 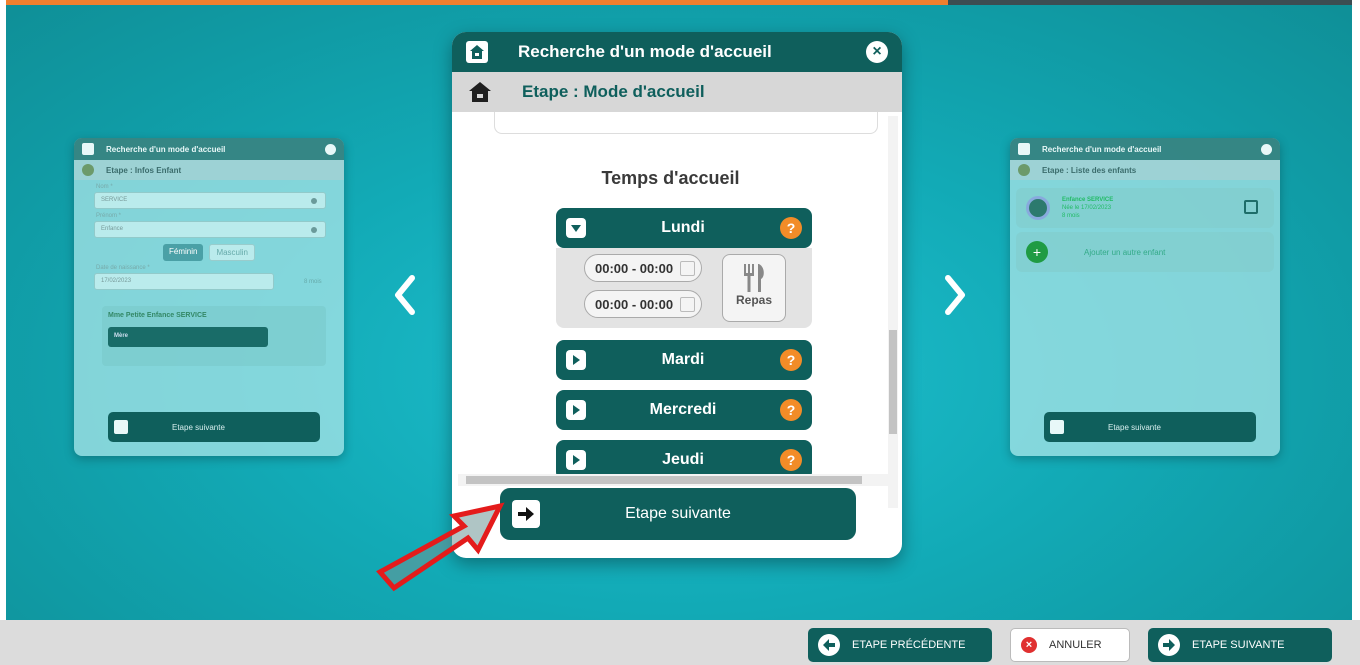 What do you see at coordinates (1029, 645) in the screenshot?
I see `cancel-x-icon: ×` at bounding box center [1029, 645].